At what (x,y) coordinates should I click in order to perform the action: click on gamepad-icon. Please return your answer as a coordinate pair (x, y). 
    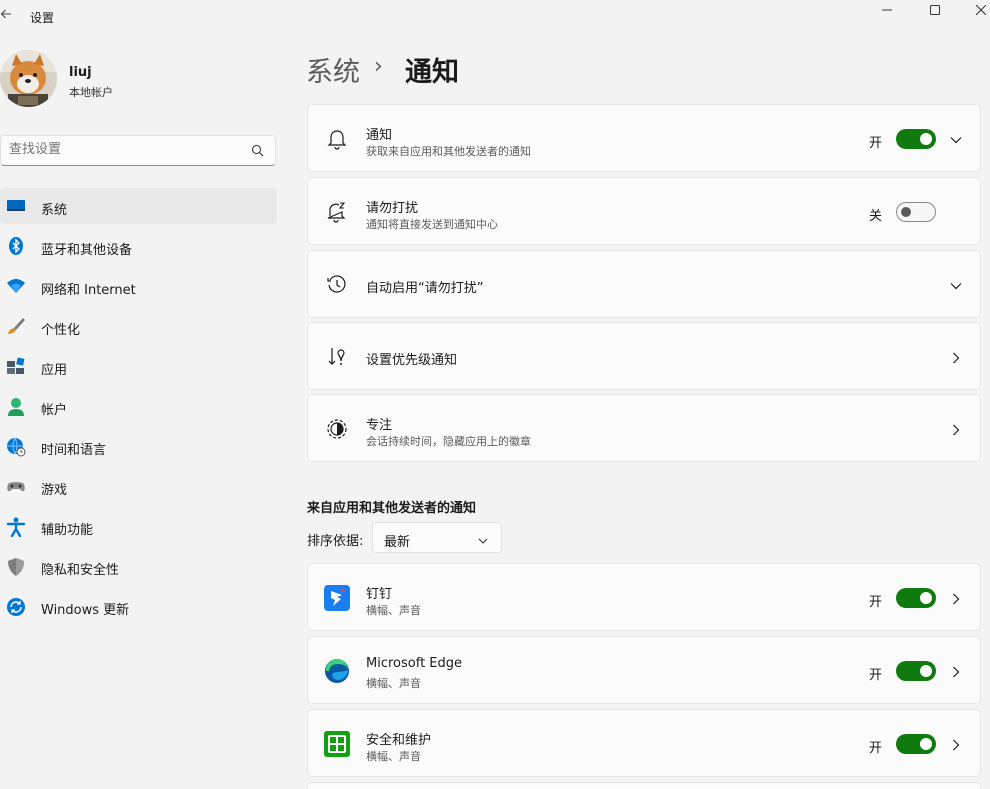
    Looking at the image, I should click on (16, 486).